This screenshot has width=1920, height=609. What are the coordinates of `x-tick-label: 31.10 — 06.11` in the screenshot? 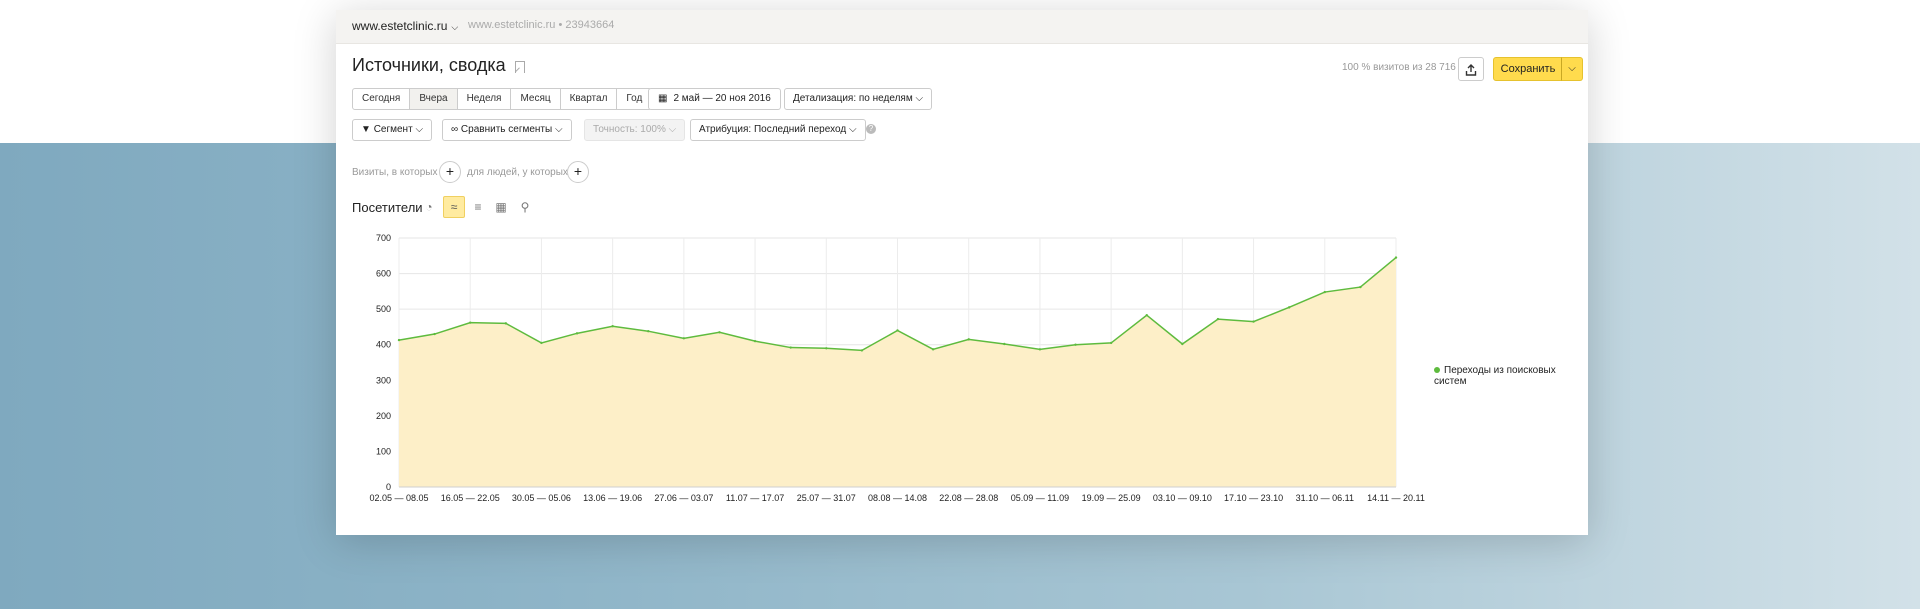 It's located at (1325, 498).